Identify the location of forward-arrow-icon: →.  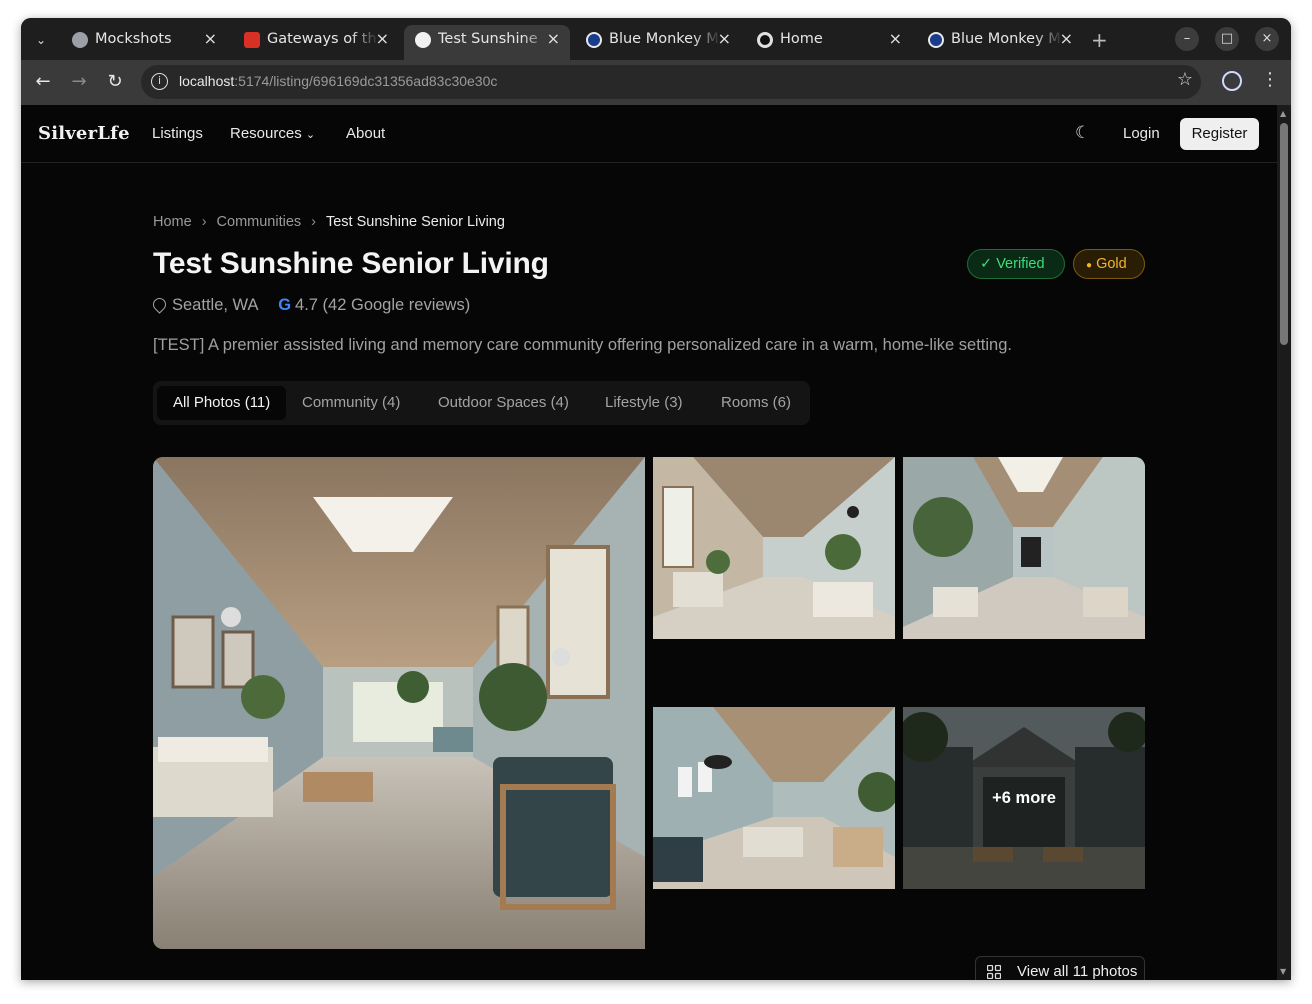
(79, 82).